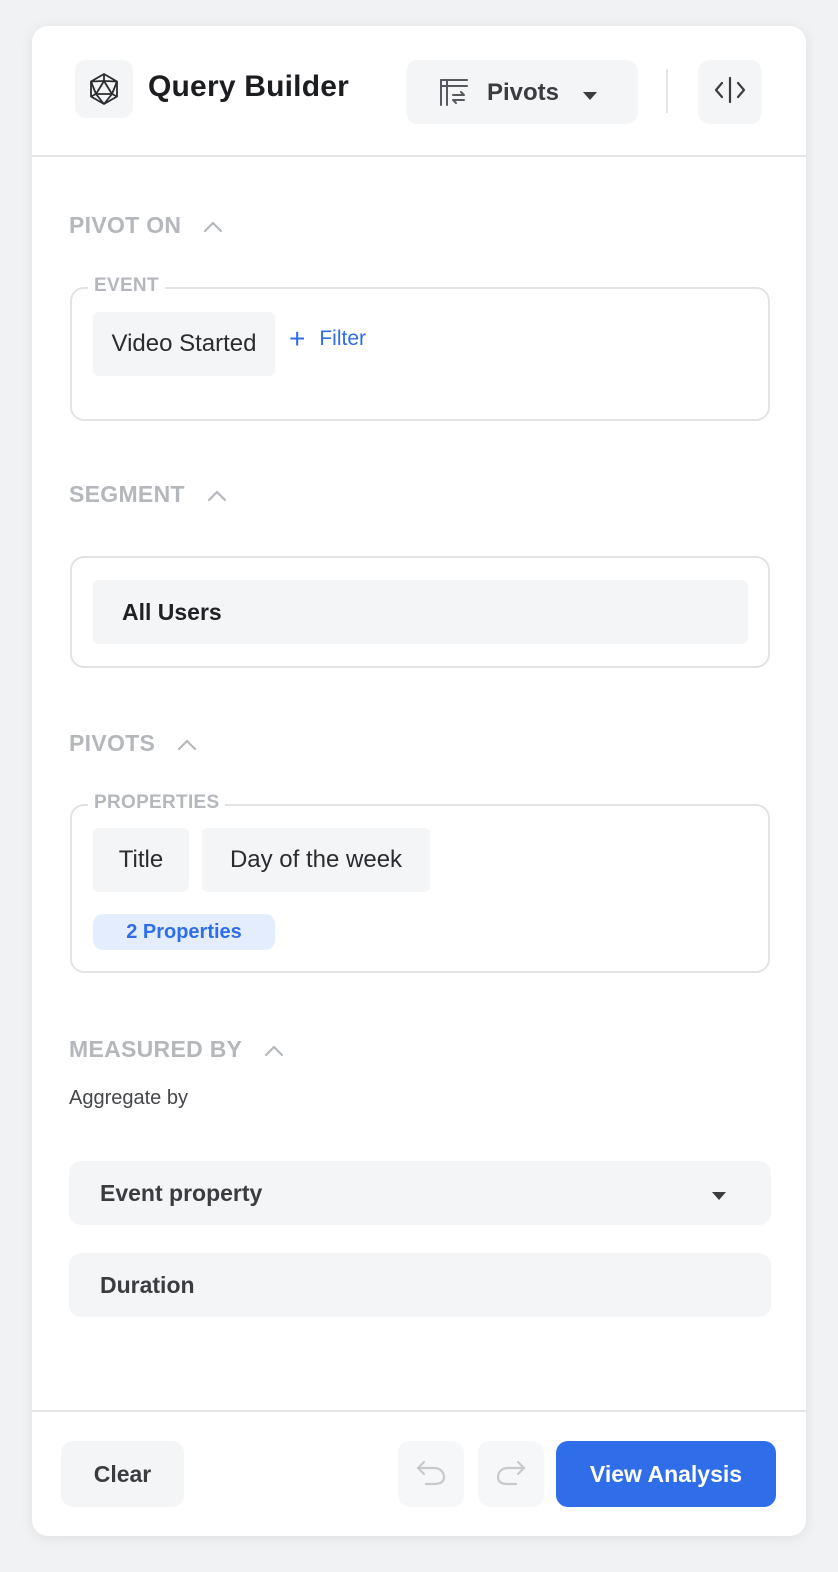 This screenshot has height=1572, width=838. Describe the element at coordinates (181, 1193) in the screenshot. I see `aggregate-select-value: Event property` at that location.